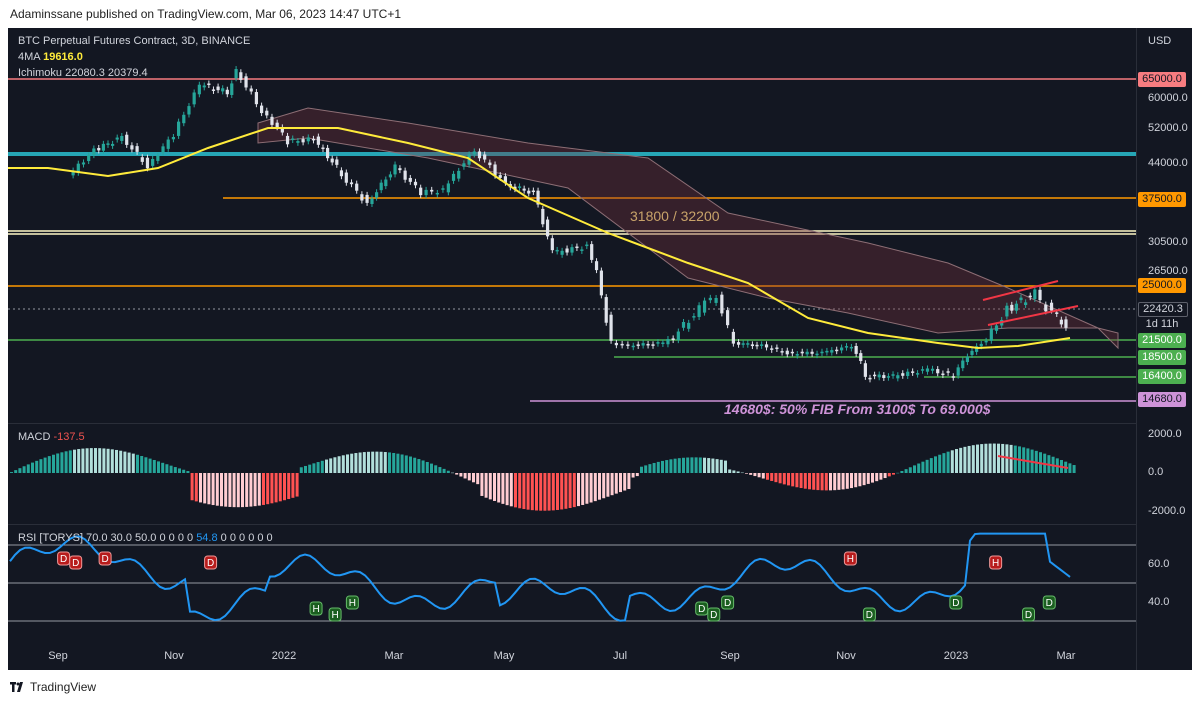  Describe the element at coordinates (572, 423) in the screenshot. I see `pane-separator-price-macd` at that location.